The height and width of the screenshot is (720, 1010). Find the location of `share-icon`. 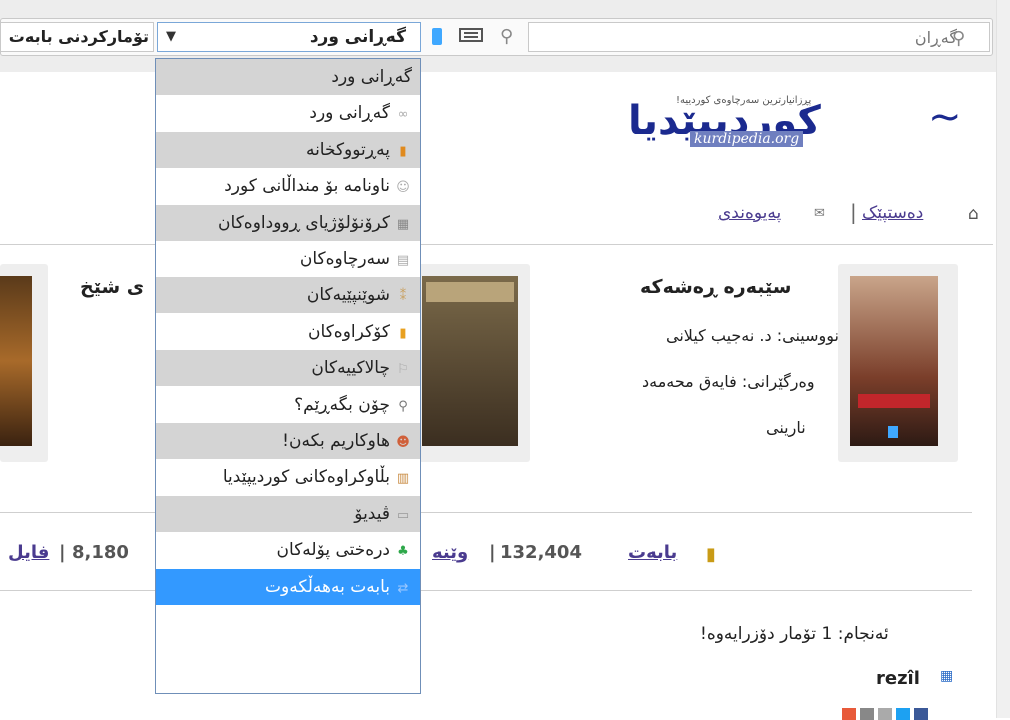

share-icon is located at coordinates (849, 714).